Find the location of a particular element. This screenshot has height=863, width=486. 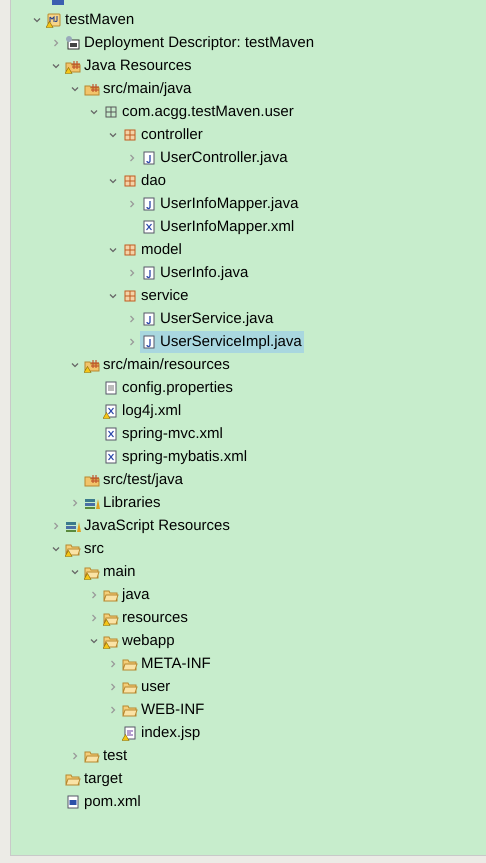

tree-item: service is located at coordinates (156, 295).